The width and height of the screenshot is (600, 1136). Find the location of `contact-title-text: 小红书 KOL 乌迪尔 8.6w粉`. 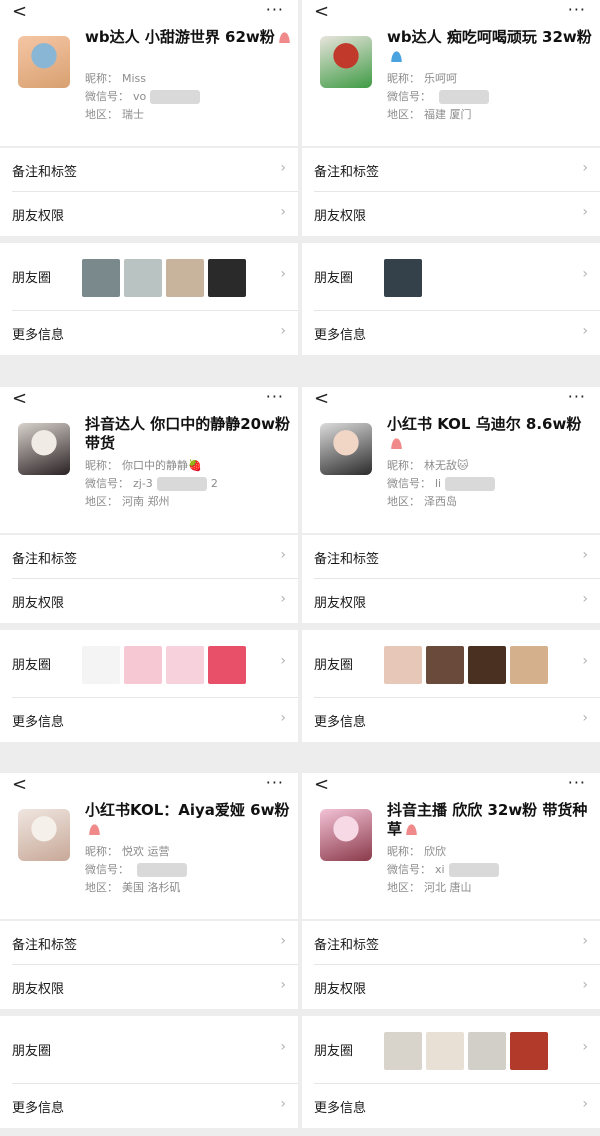

contact-title-text: 小红书 KOL 乌迪尔 8.6w粉 is located at coordinates (484, 424).